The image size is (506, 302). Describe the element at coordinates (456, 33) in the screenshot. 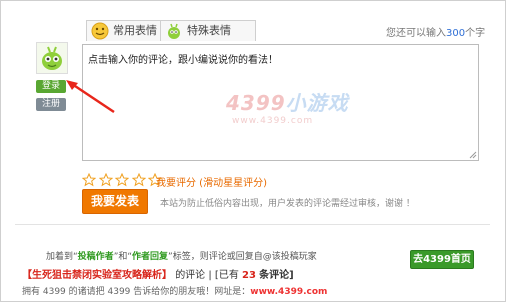

I see `counter-value: 300` at that location.